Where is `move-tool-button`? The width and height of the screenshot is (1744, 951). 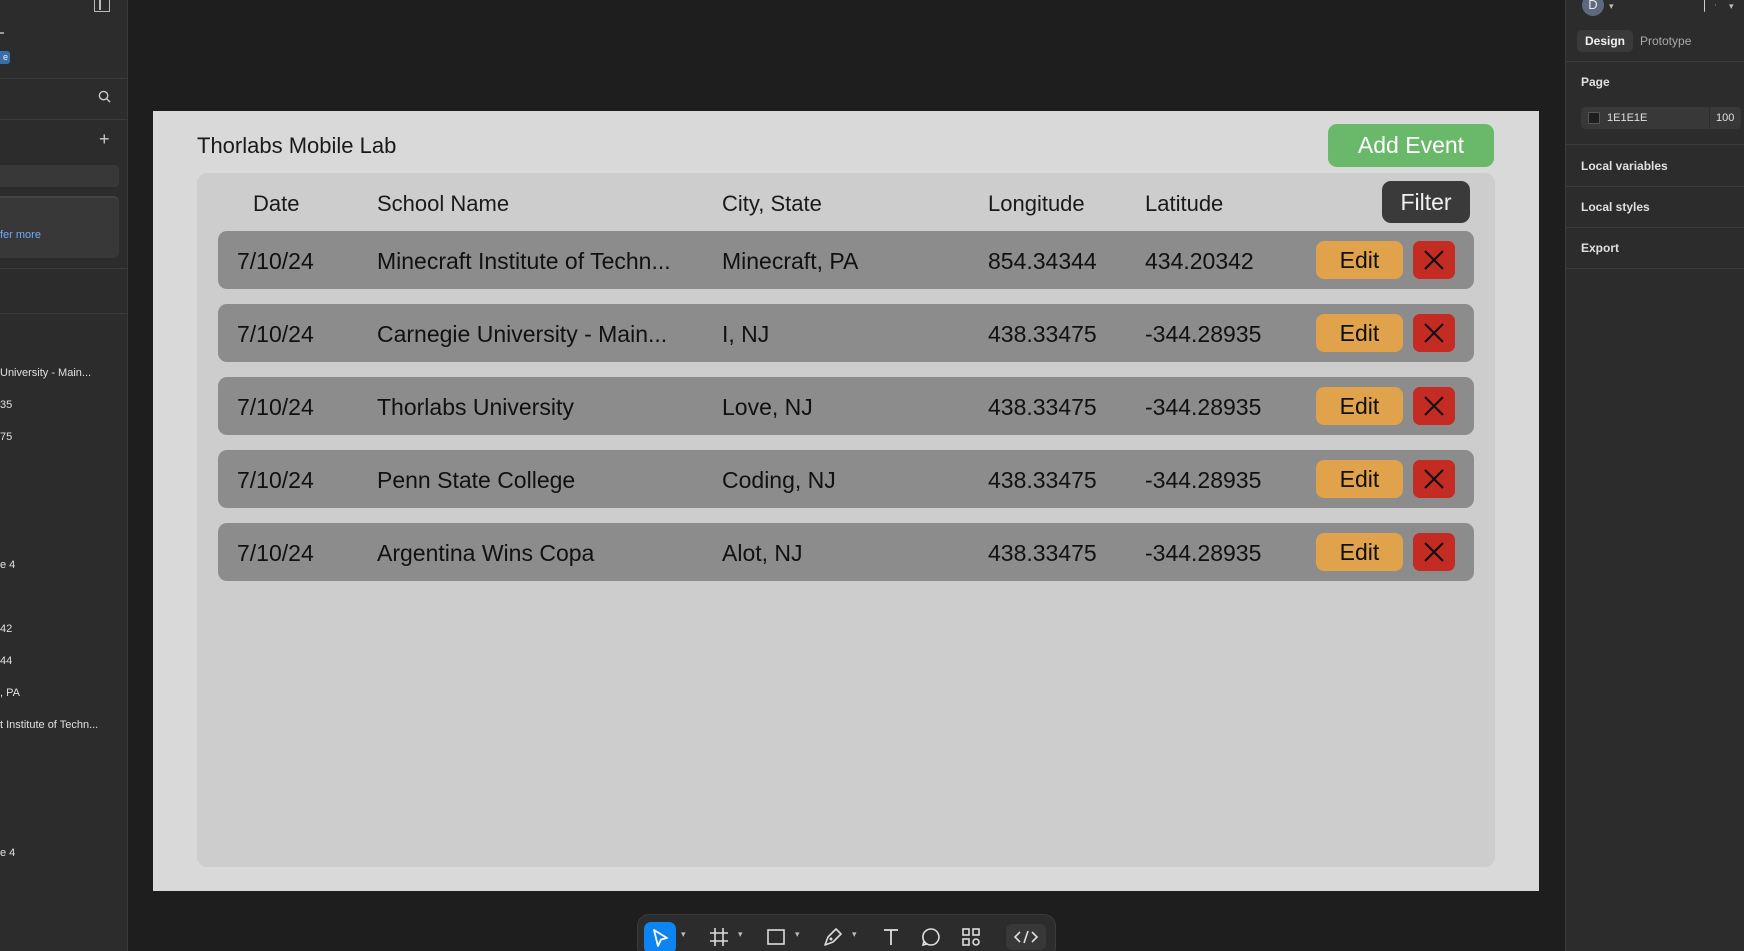 move-tool-button is located at coordinates (660, 936).